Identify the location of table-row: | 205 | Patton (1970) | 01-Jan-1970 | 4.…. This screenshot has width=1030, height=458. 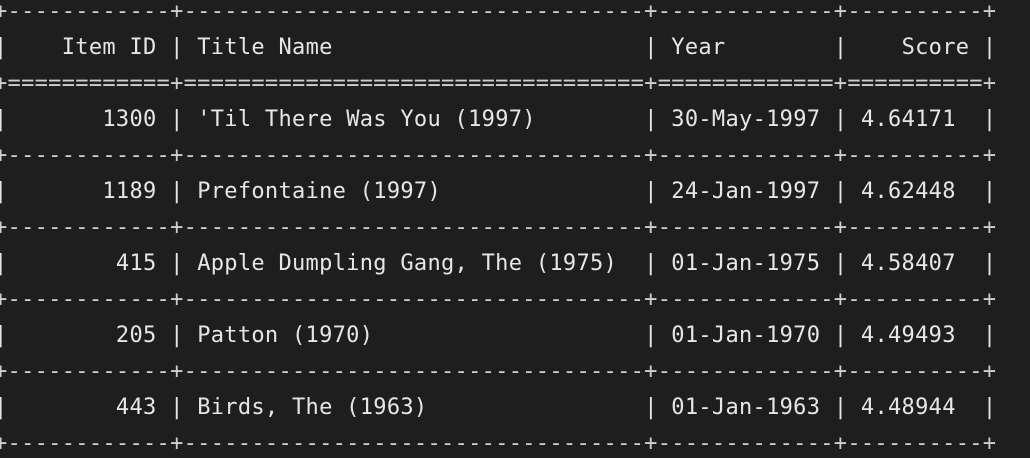
(498, 335).